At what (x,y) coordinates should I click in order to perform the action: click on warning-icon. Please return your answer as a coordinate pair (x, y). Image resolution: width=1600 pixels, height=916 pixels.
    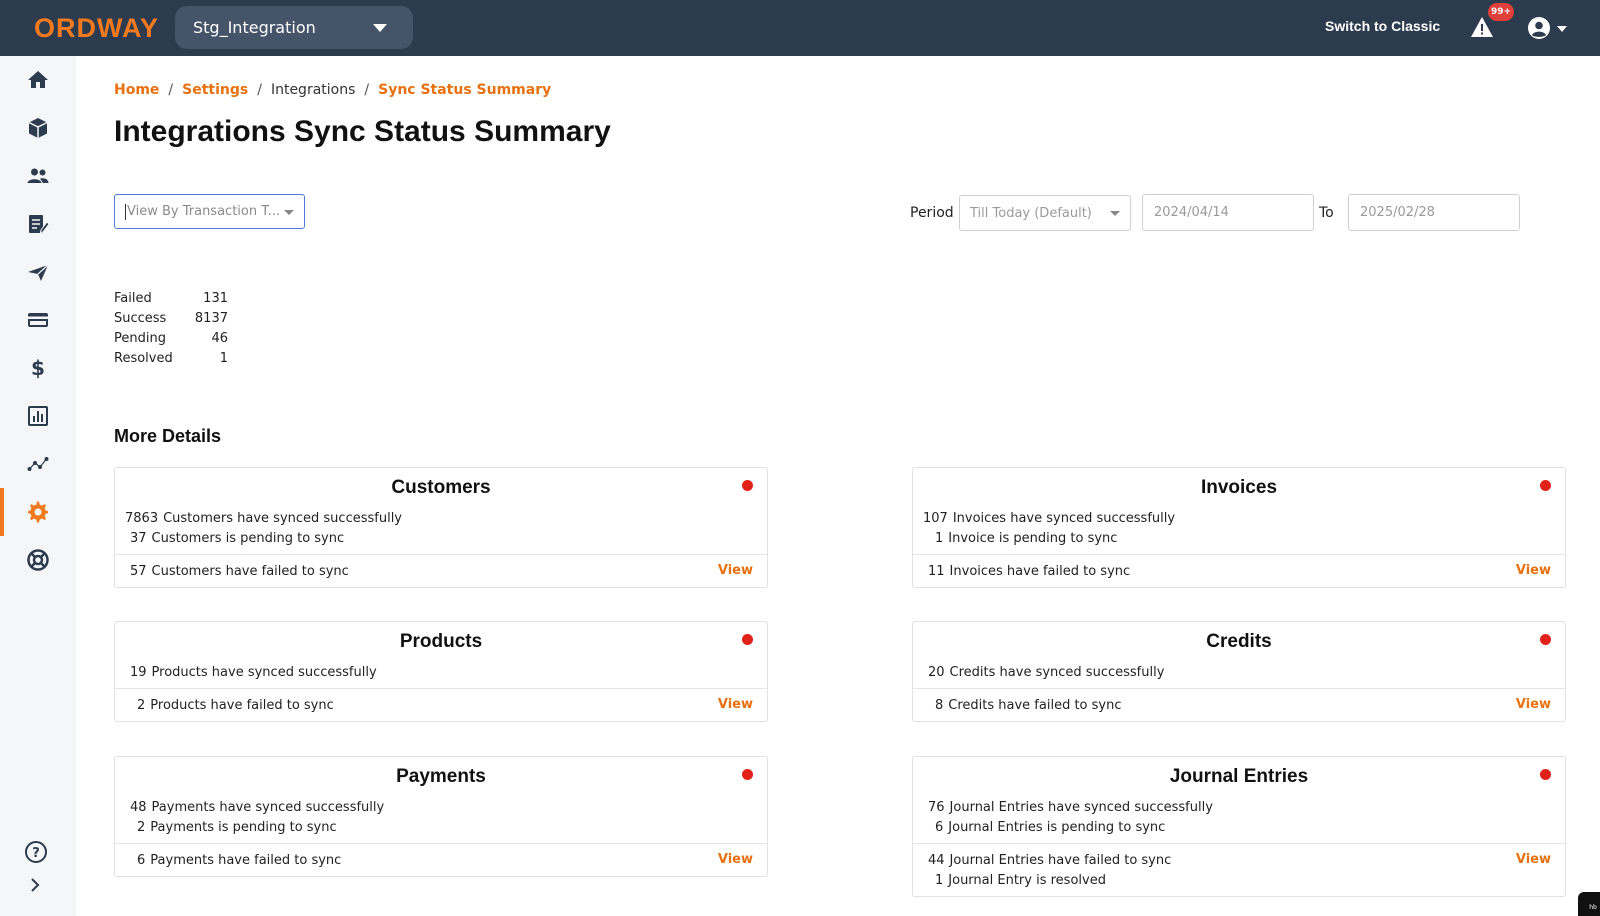
    Looking at the image, I should click on (1482, 27).